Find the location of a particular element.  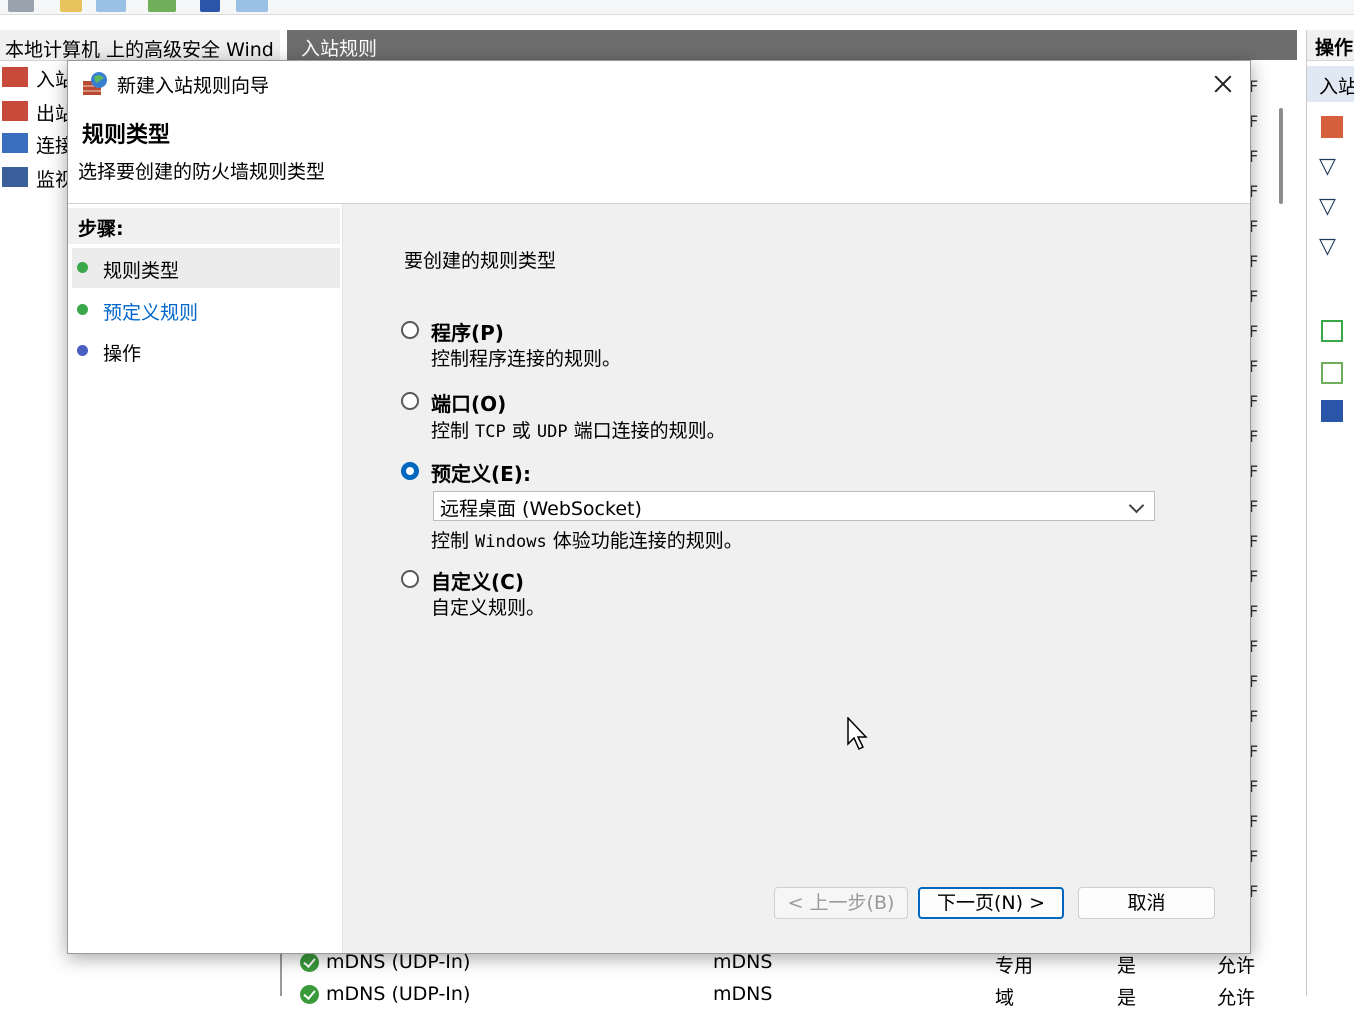

mmc-toolbar is located at coordinates (677, 7).